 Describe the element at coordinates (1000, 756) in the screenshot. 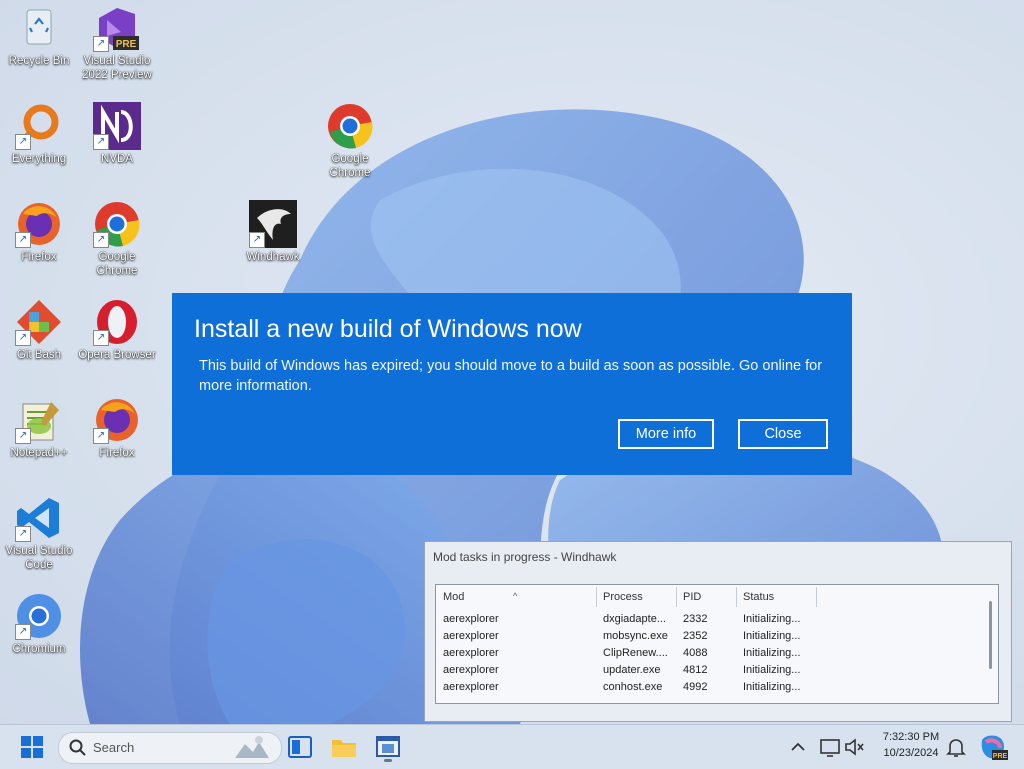

I see `copilot-pre-badge: PRE` at that location.